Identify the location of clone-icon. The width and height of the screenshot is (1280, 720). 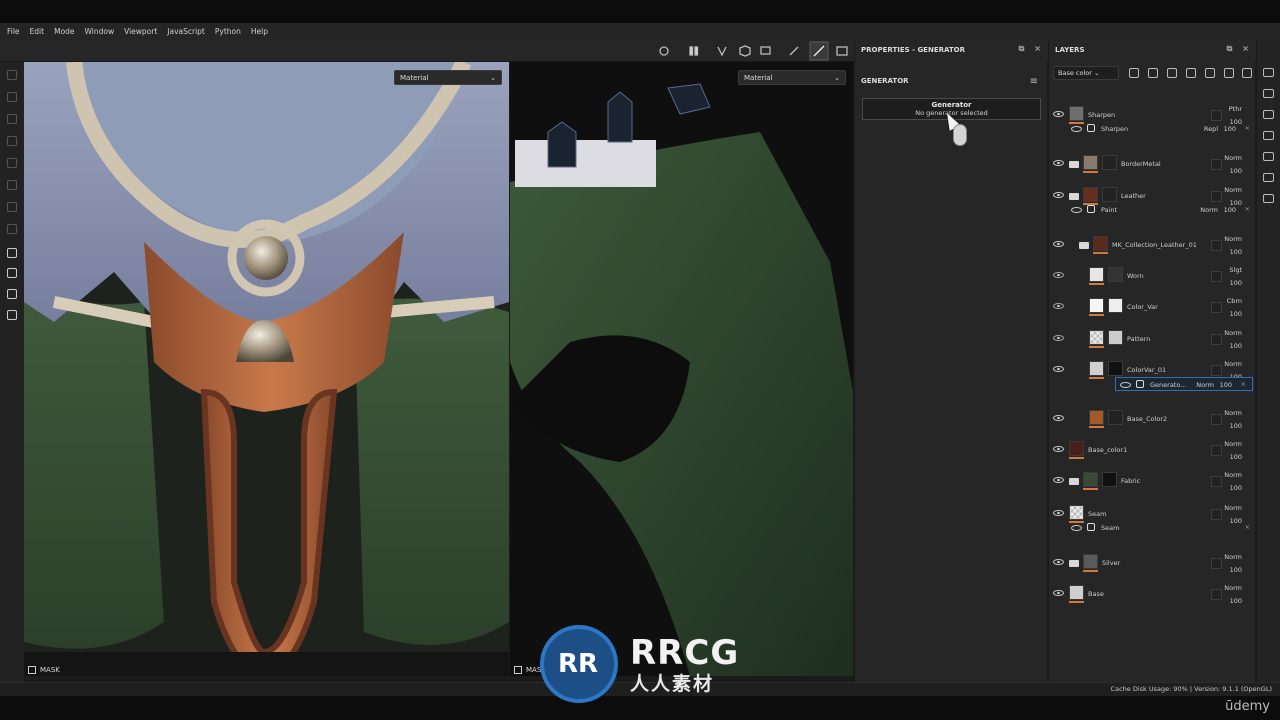
(12, 185).